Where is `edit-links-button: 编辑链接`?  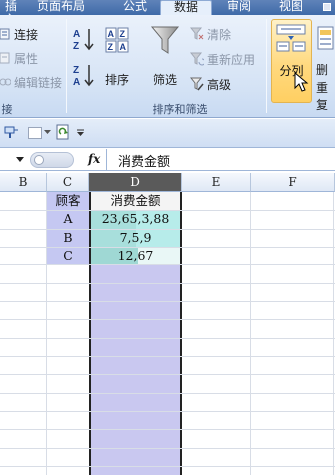
edit-links-button: 编辑链接 is located at coordinates (31, 82).